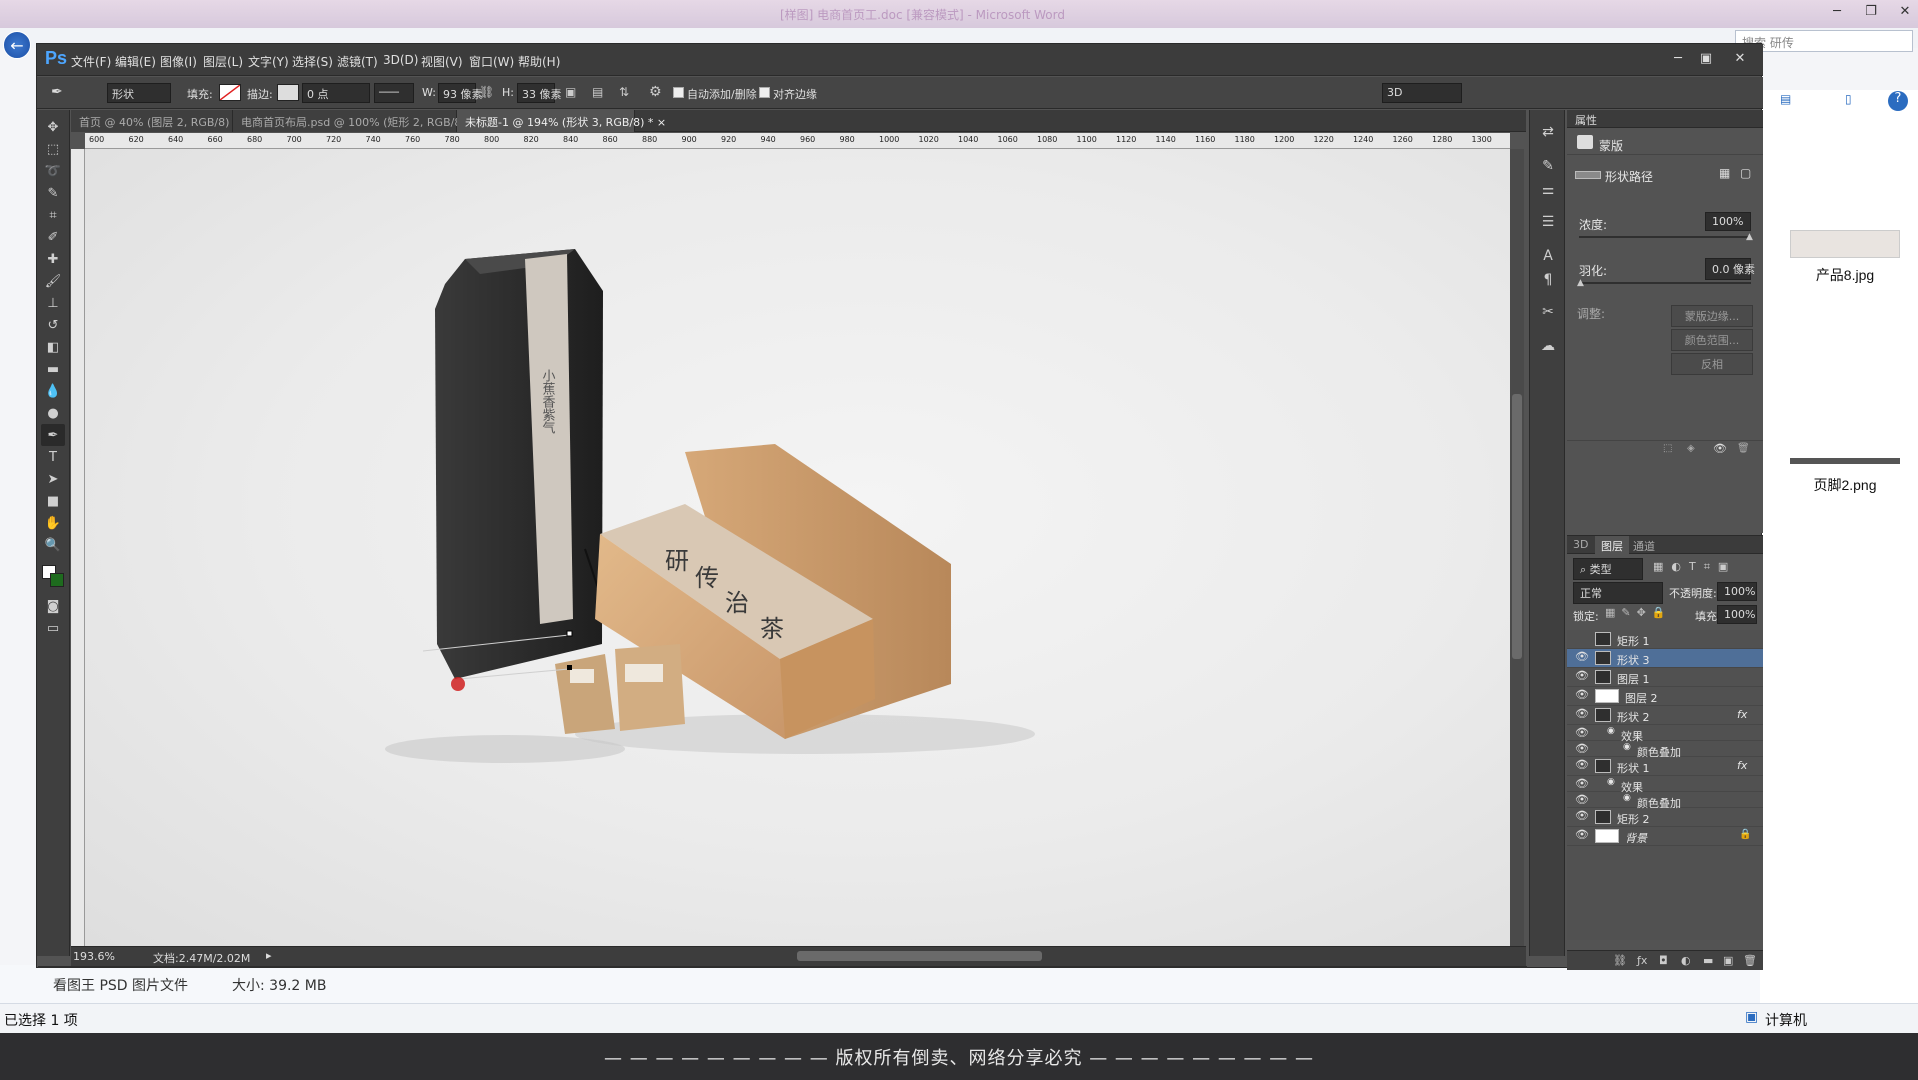 The width and height of the screenshot is (1918, 1080). What do you see at coordinates (539, 93) in the screenshot?
I see `height-input: 33 像素` at bounding box center [539, 93].